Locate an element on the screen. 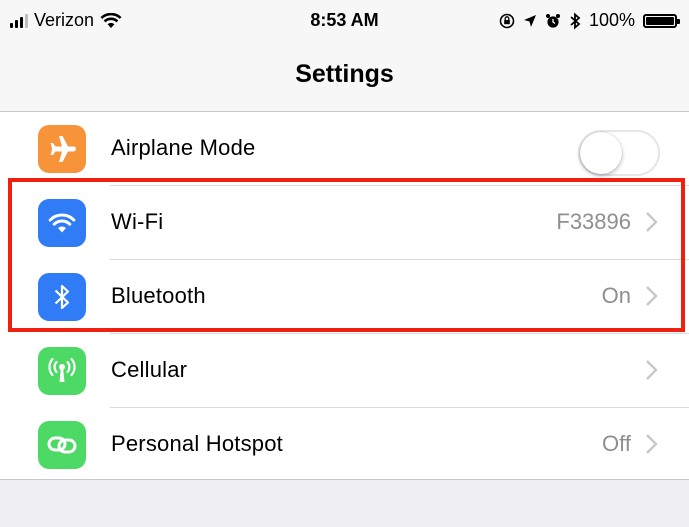  bluetooth-status-icon is located at coordinates (575, 20).